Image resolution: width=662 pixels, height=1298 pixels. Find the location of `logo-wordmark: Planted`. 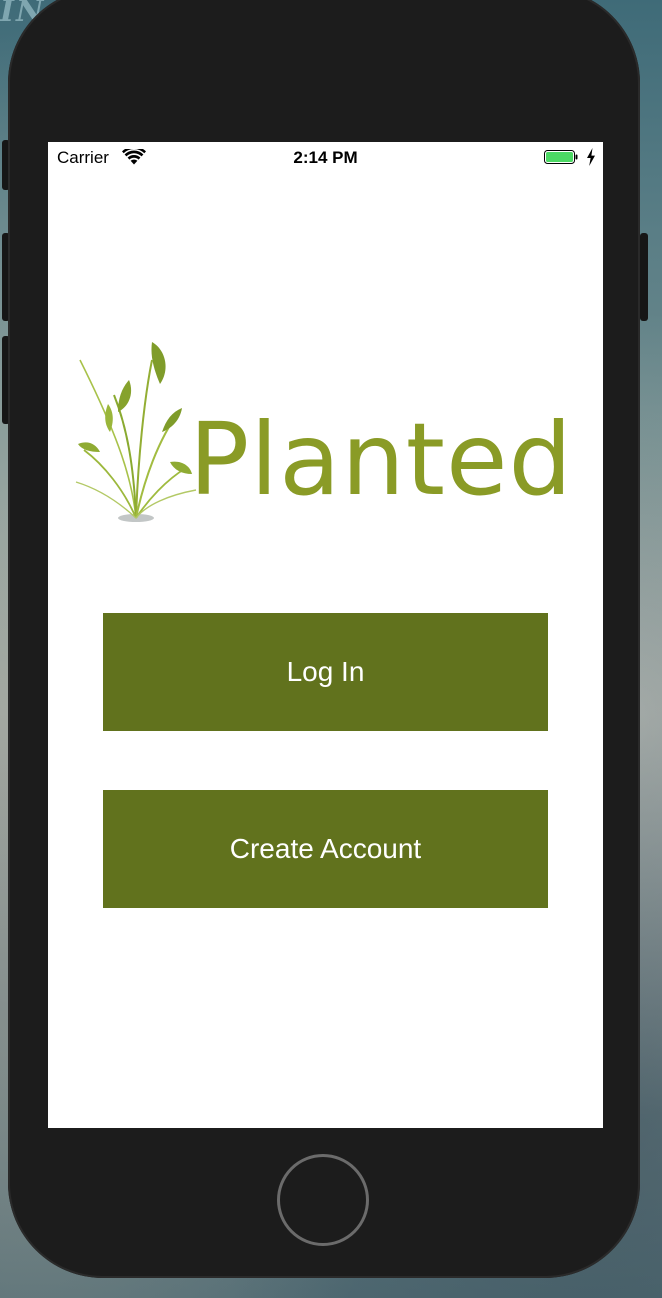

logo-wordmark: Planted is located at coordinates (381, 459).